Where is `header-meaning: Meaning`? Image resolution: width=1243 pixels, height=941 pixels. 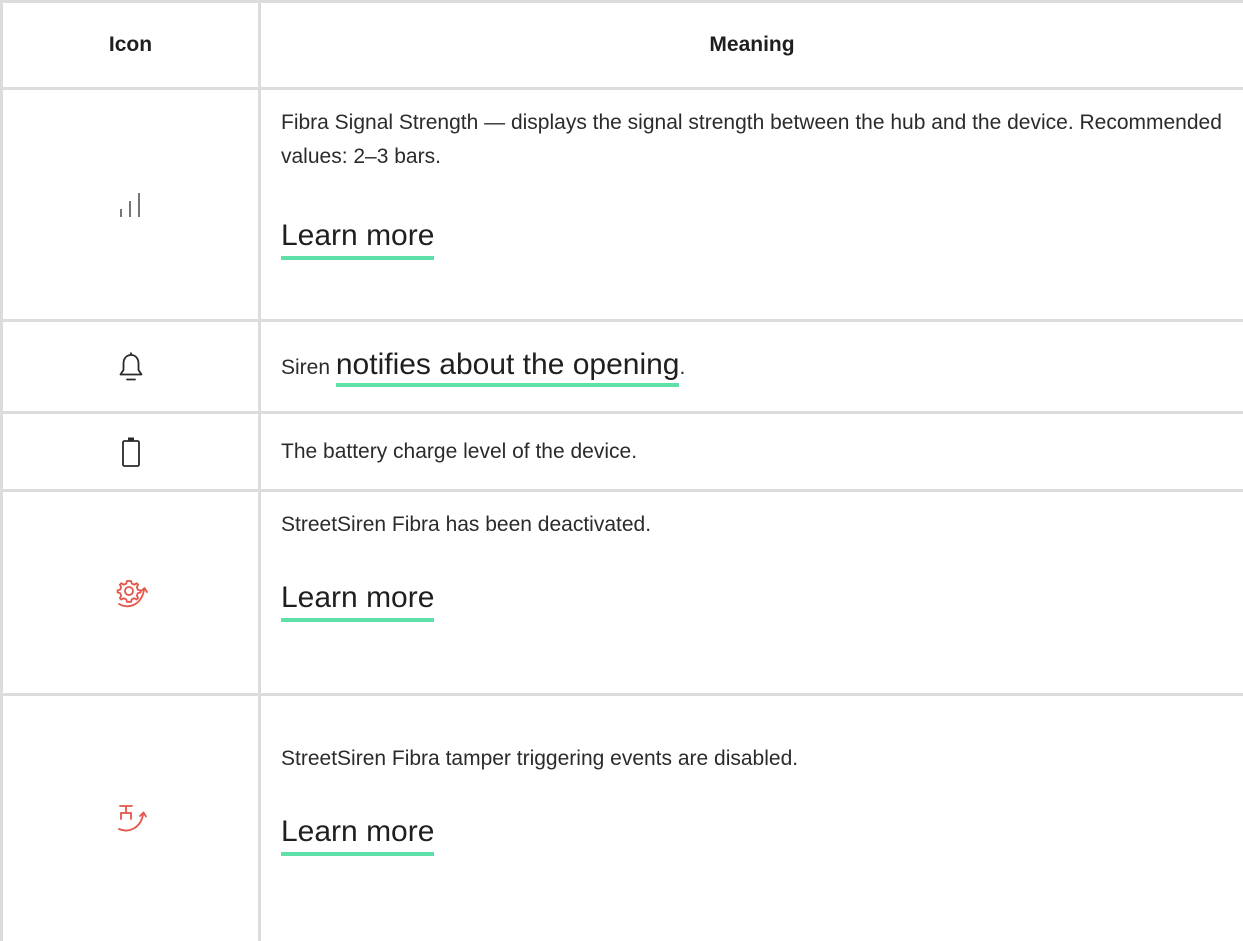
header-meaning: Meaning is located at coordinates (751, 45).